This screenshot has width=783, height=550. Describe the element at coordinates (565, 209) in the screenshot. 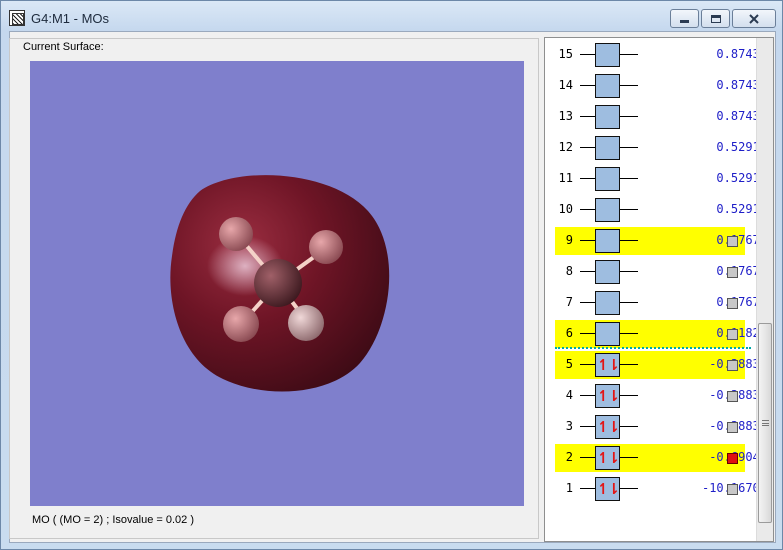

I see `mo-index: 10` at that location.